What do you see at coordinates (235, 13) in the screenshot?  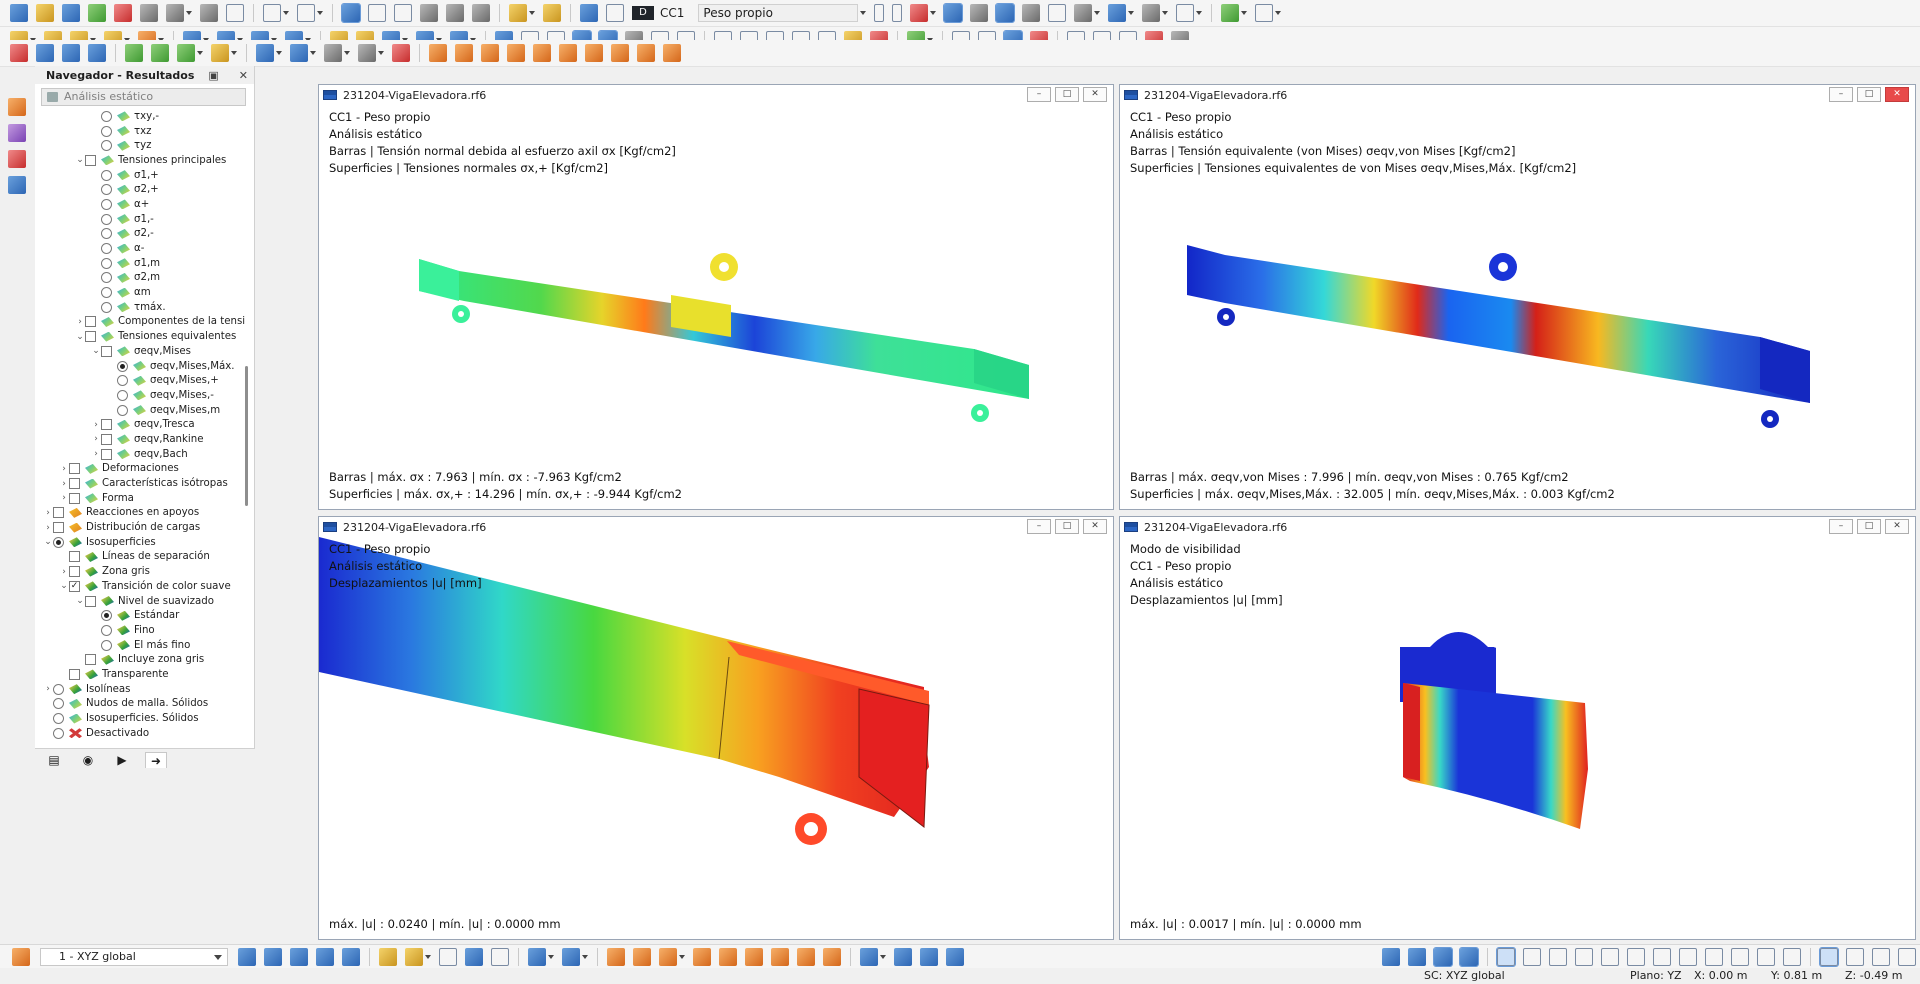 I see `document-icon` at bounding box center [235, 13].